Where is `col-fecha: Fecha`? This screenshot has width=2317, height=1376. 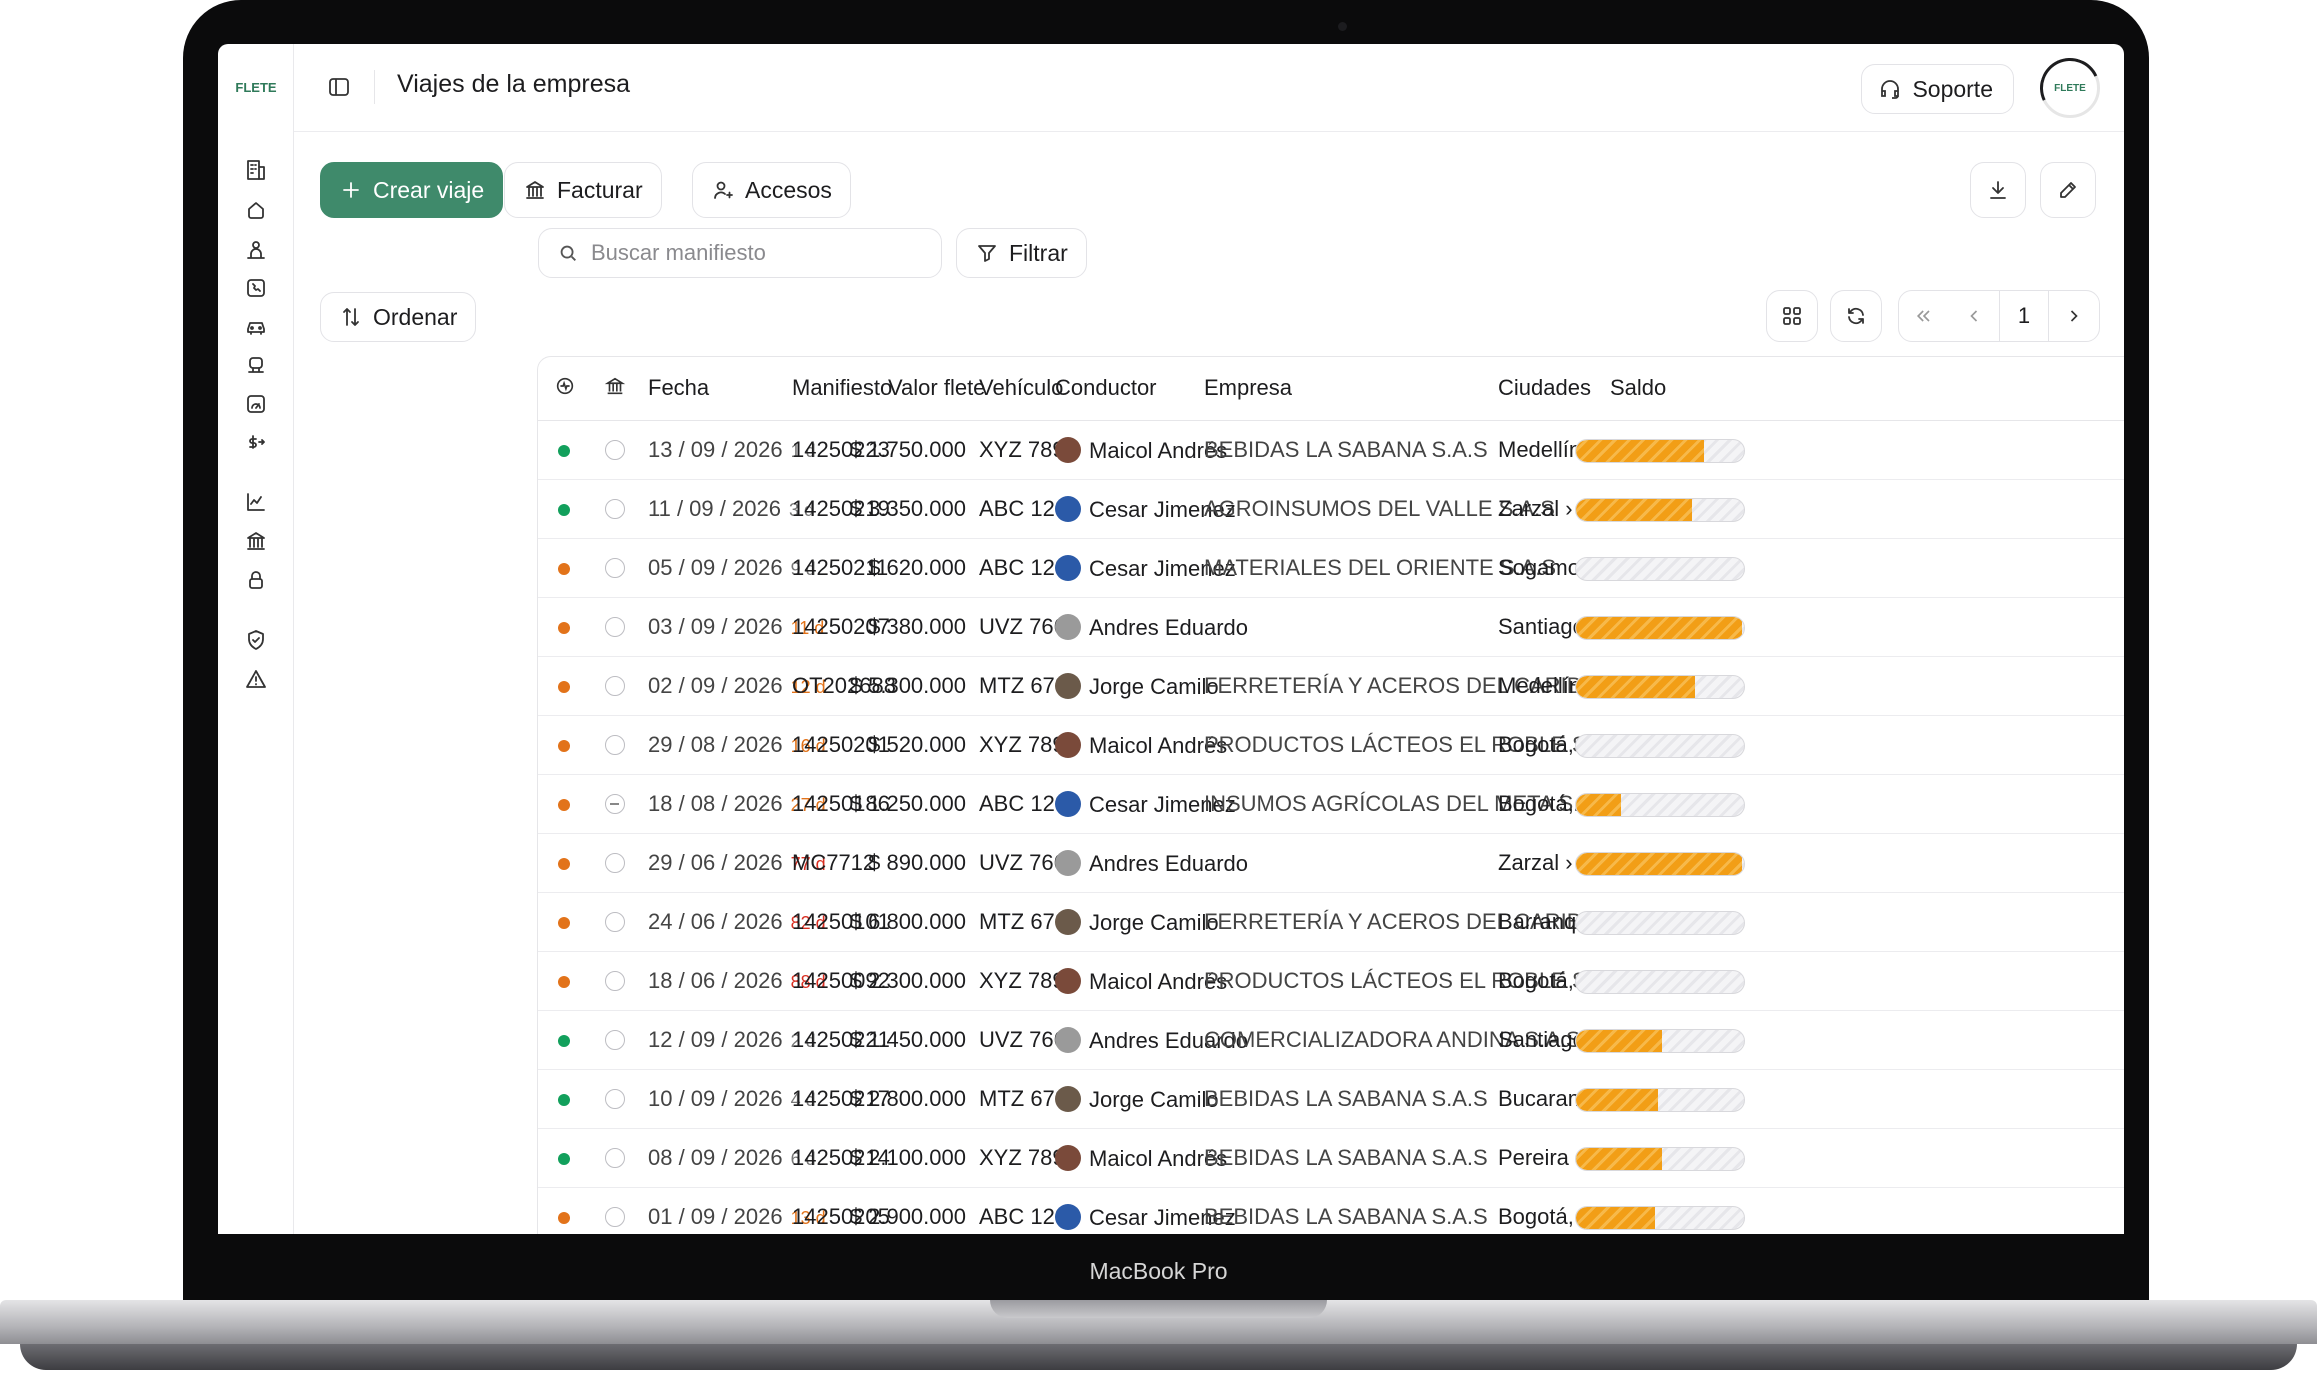
col-fecha: Fecha is located at coordinates (678, 388).